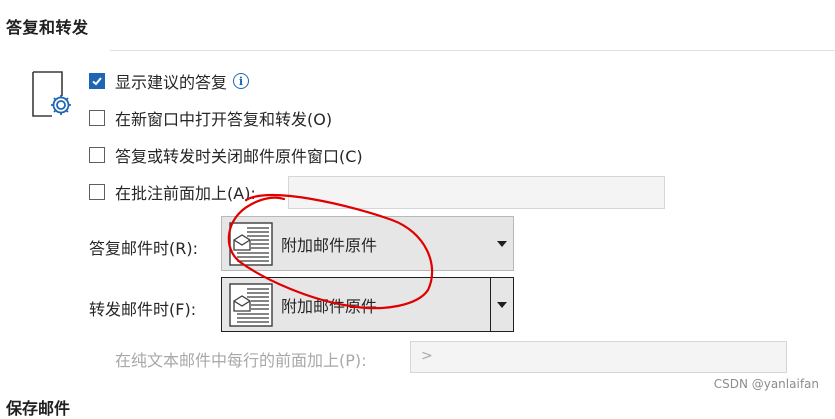 The height and width of the screenshot is (419, 835). Describe the element at coordinates (329, 306) in the screenshot. I see `forward-dropdown-value: 附加邮件原件` at that location.